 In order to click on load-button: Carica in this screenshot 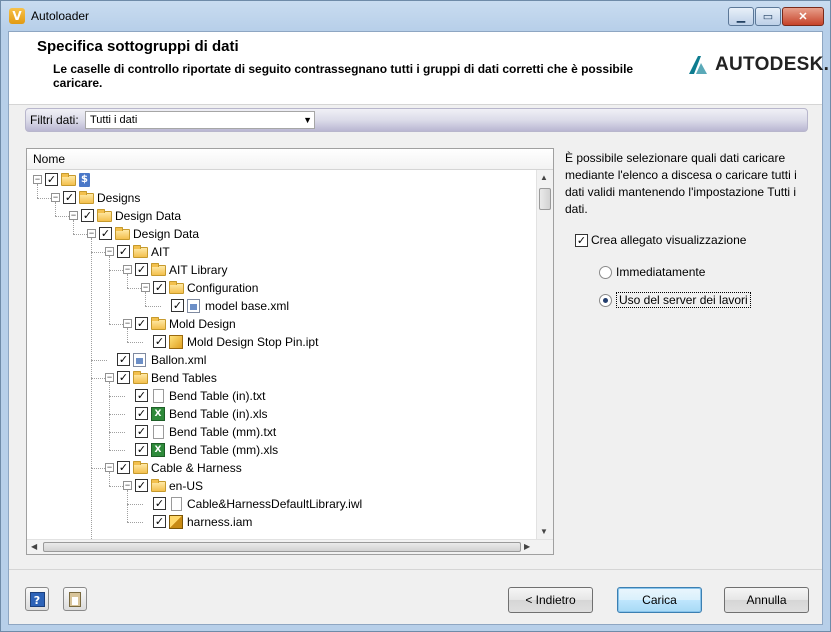, I will do `click(659, 600)`.